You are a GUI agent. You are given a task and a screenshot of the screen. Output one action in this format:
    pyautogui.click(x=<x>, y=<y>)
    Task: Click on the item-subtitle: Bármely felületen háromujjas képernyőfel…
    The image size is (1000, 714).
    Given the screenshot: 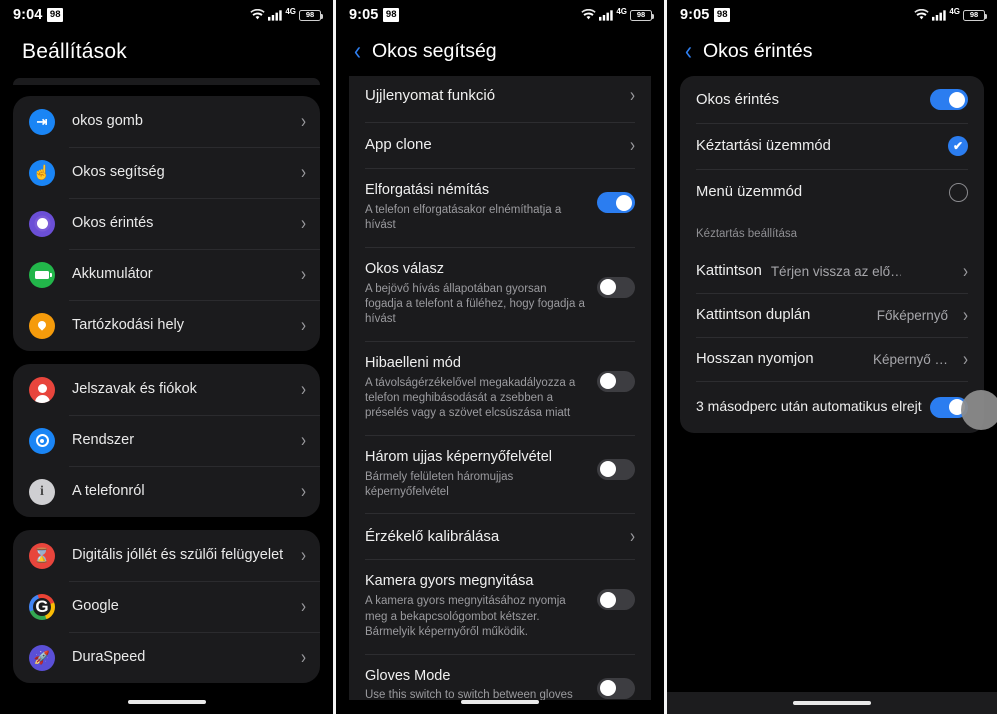 What is the action you would take?
    pyautogui.click(x=439, y=484)
    